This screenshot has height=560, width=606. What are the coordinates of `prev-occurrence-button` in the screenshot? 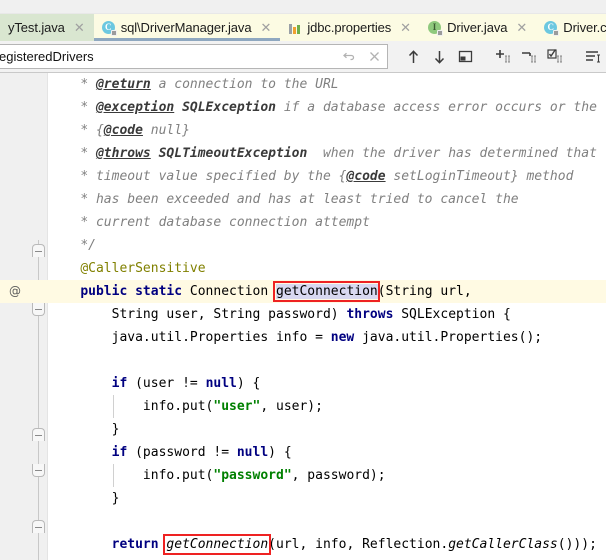 It's located at (413, 57).